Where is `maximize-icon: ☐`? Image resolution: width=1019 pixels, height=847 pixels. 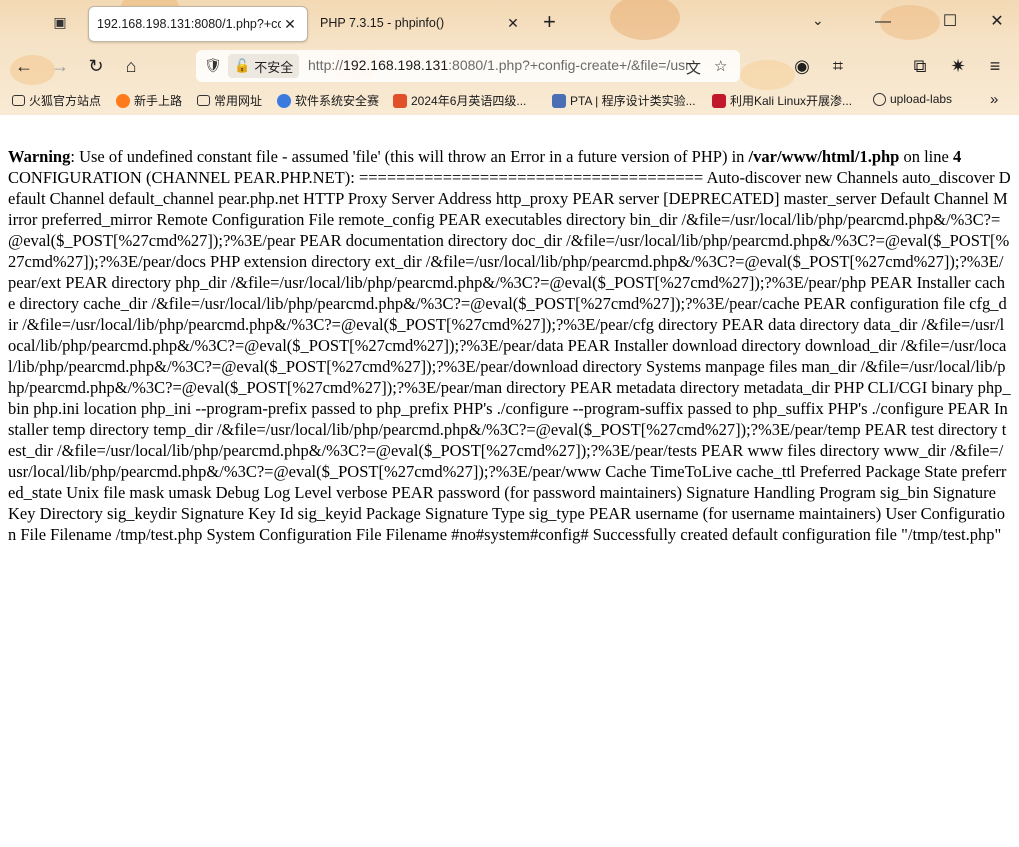
maximize-icon: ☐ is located at coordinates (950, 22).